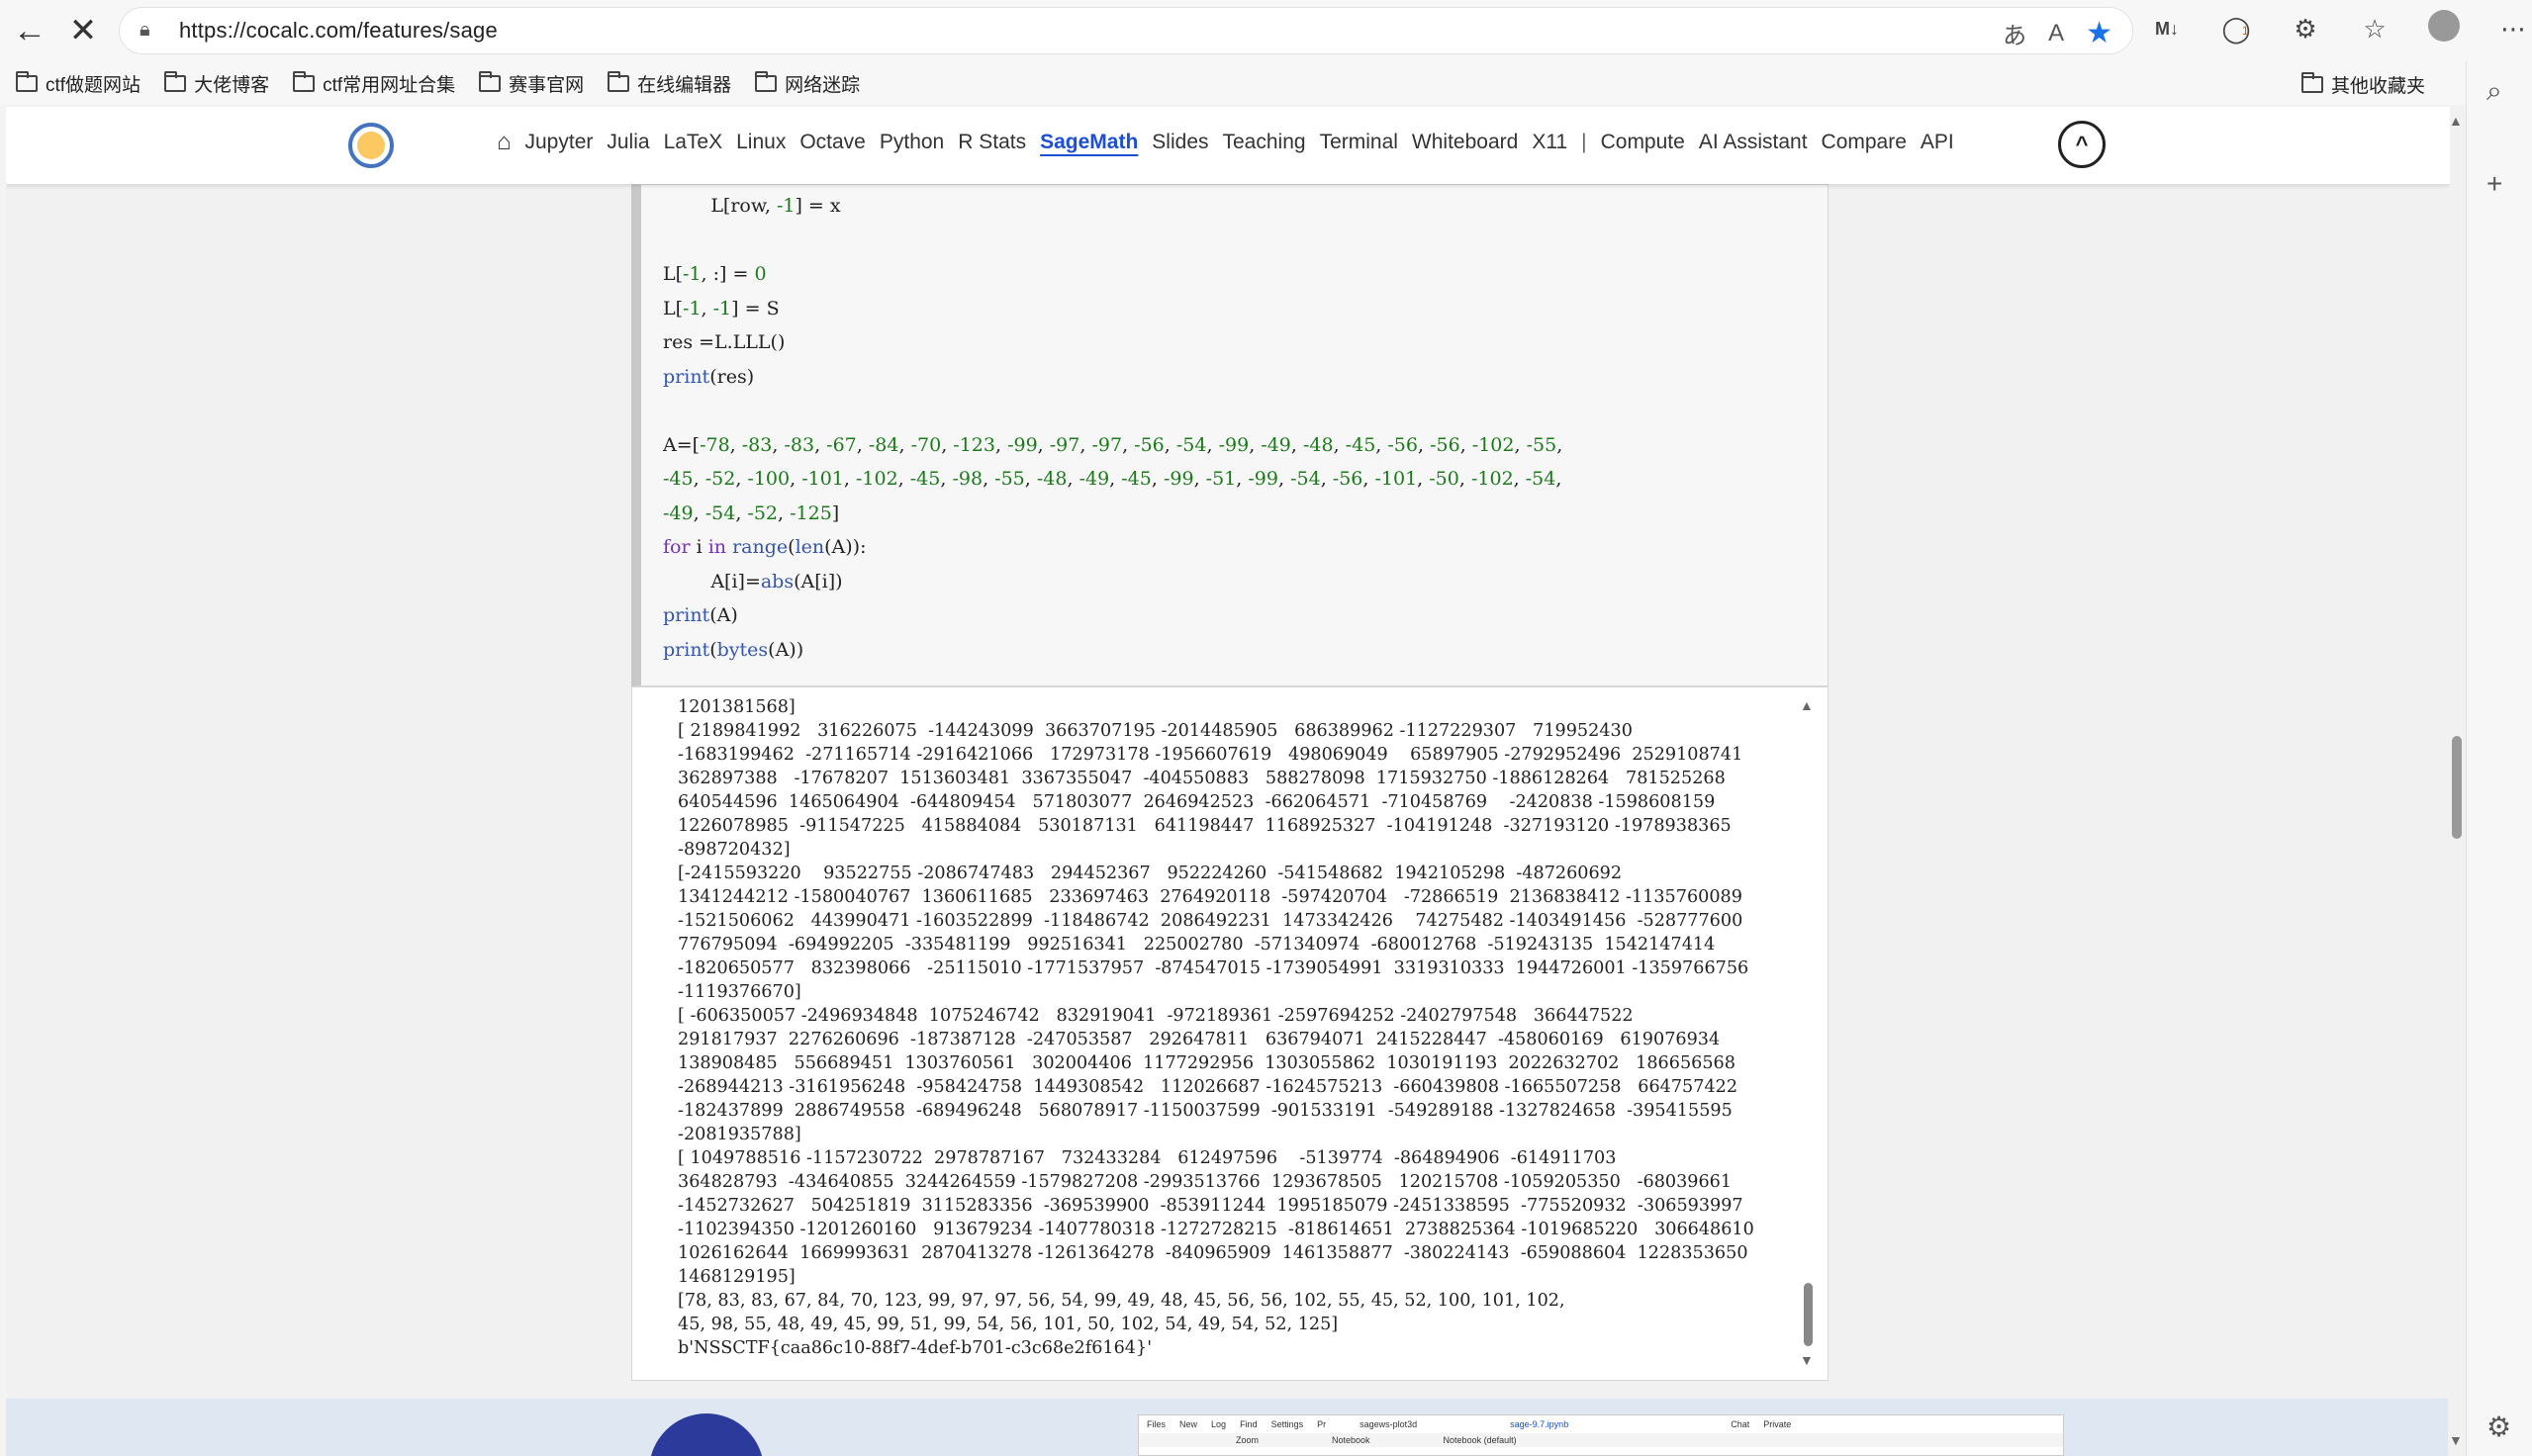 The height and width of the screenshot is (1456, 2532). I want to click on preview-label: Settings, so click(1287, 1424).